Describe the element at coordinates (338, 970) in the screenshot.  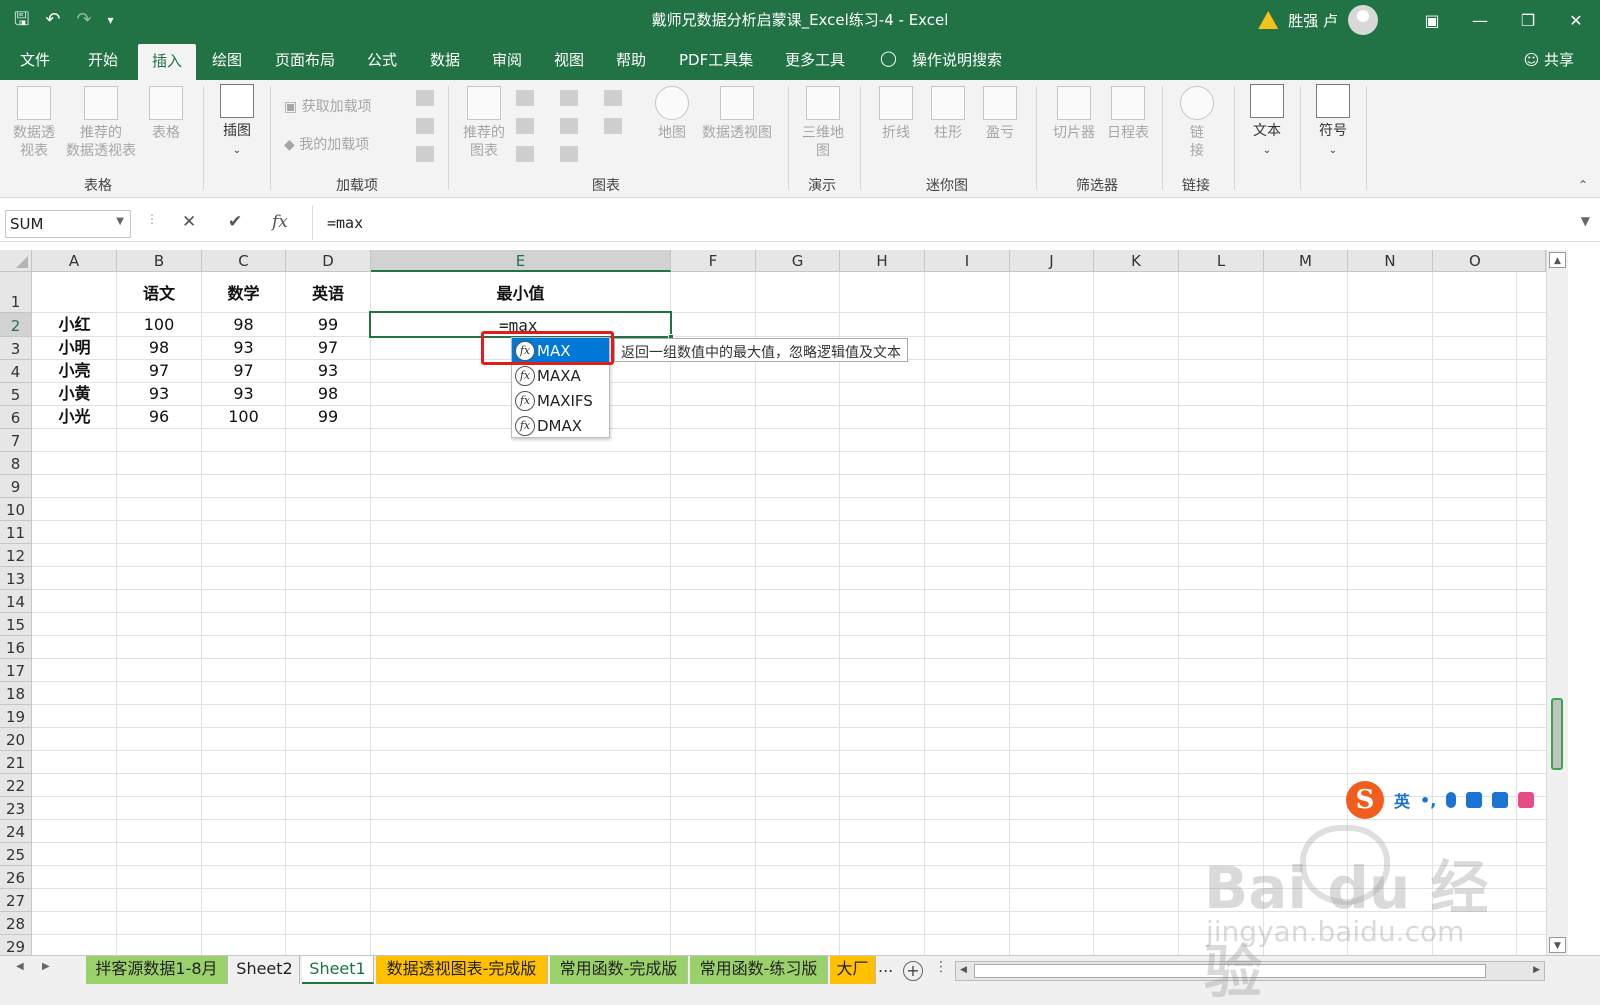
I see `sheet-tab-3: Sheet1` at that location.